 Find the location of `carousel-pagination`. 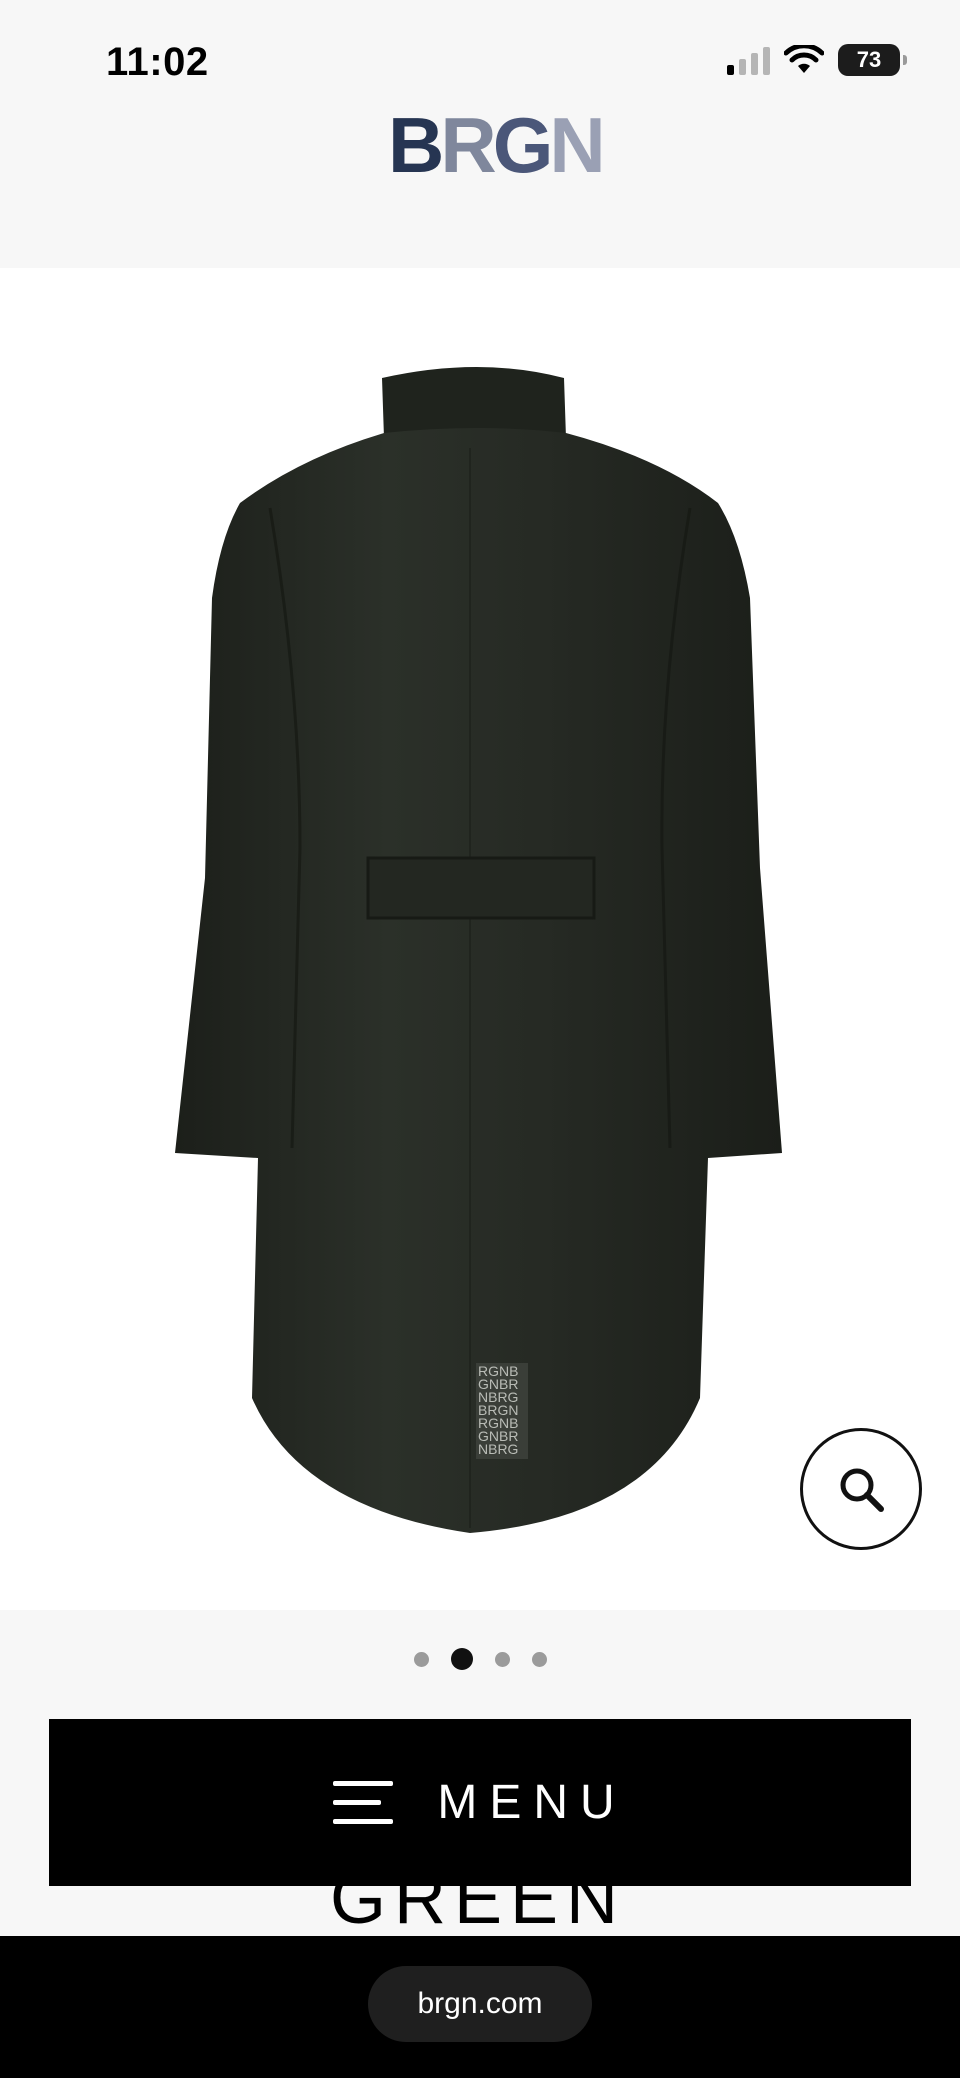

carousel-pagination is located at coordinates (480, 1659).